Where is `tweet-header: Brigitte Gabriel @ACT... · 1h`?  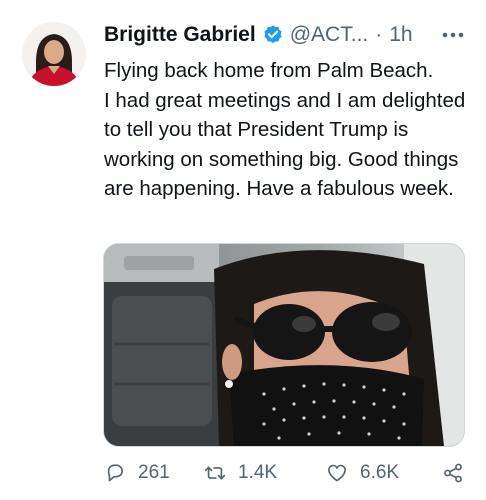 tweet-header: Brigitte Gabriel @ACT... · 1h is located at coordinates (286, 35).